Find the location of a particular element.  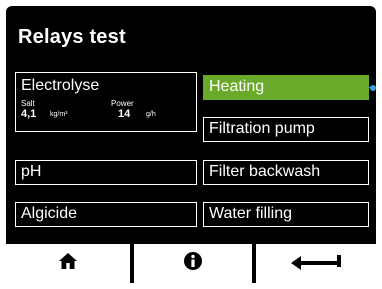

home-button is located at coordinates (68, 263).